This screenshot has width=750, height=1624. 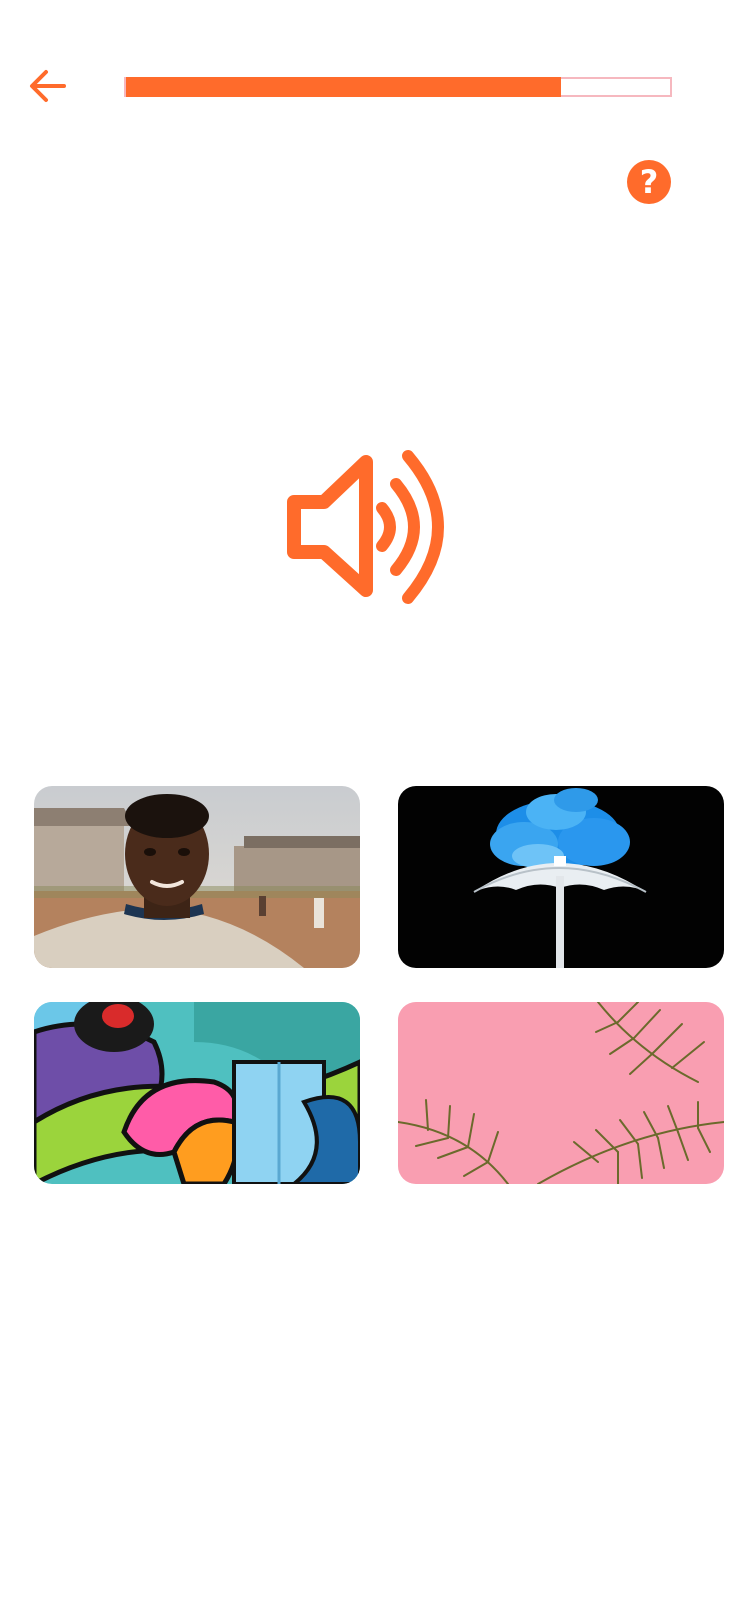 I want to click on boy-portrait-image, so click(x=197, y=877).